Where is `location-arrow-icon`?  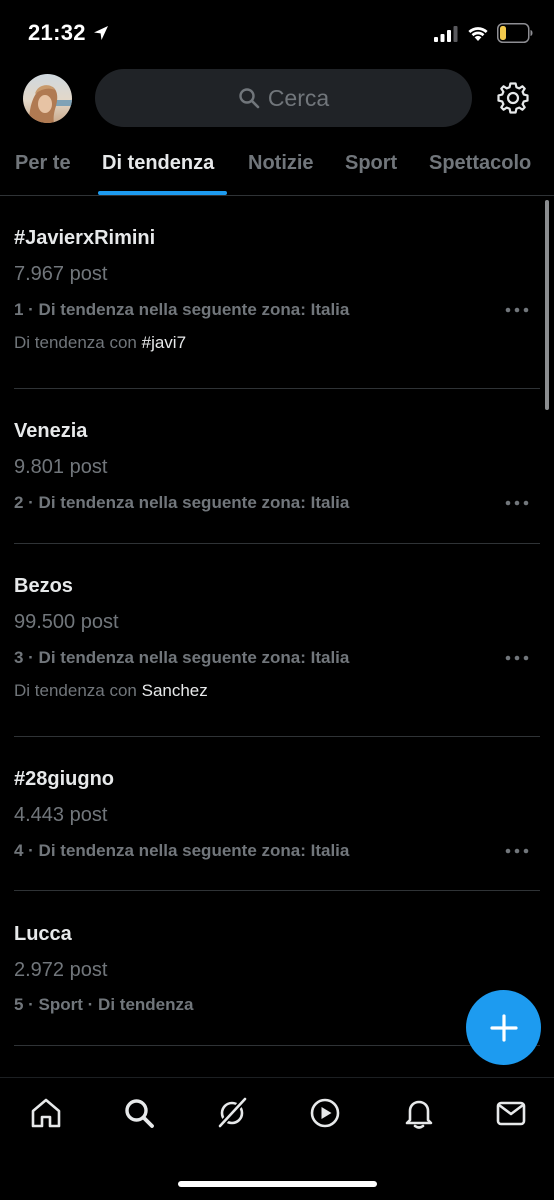 location-arrow-icon is located at coordinates (101, 33).